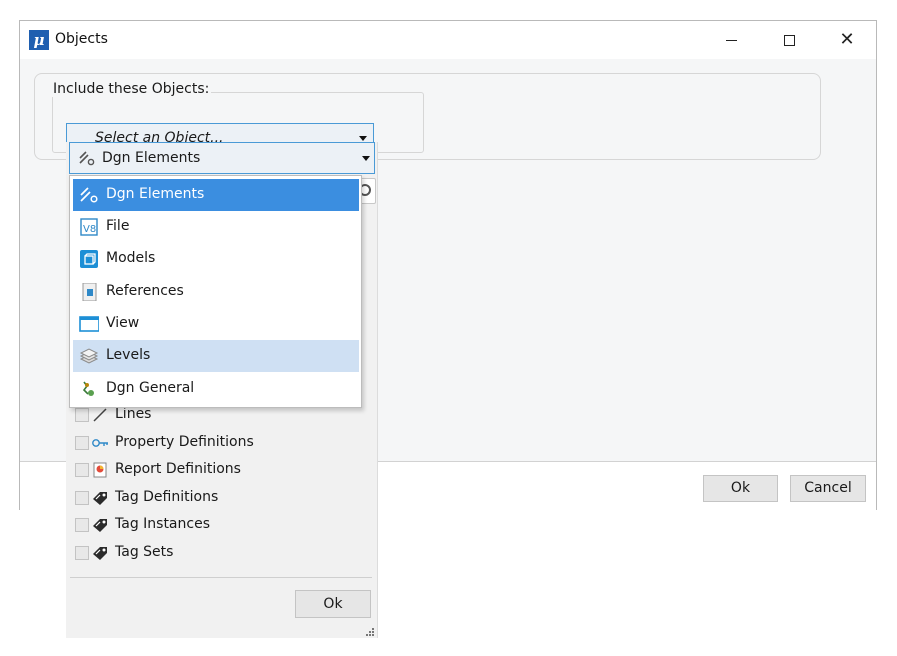 This screenshot has width=897, height=656. I want to click on minimize-button, so click(731, 40).